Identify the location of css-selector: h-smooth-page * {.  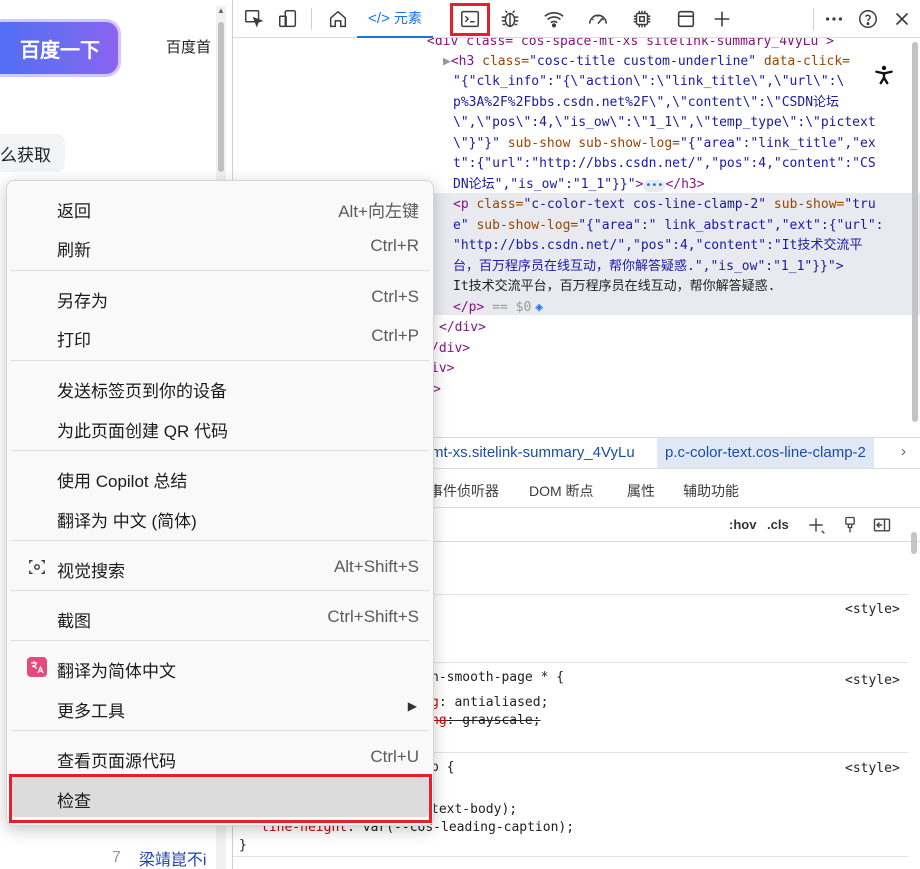
(497, 678).